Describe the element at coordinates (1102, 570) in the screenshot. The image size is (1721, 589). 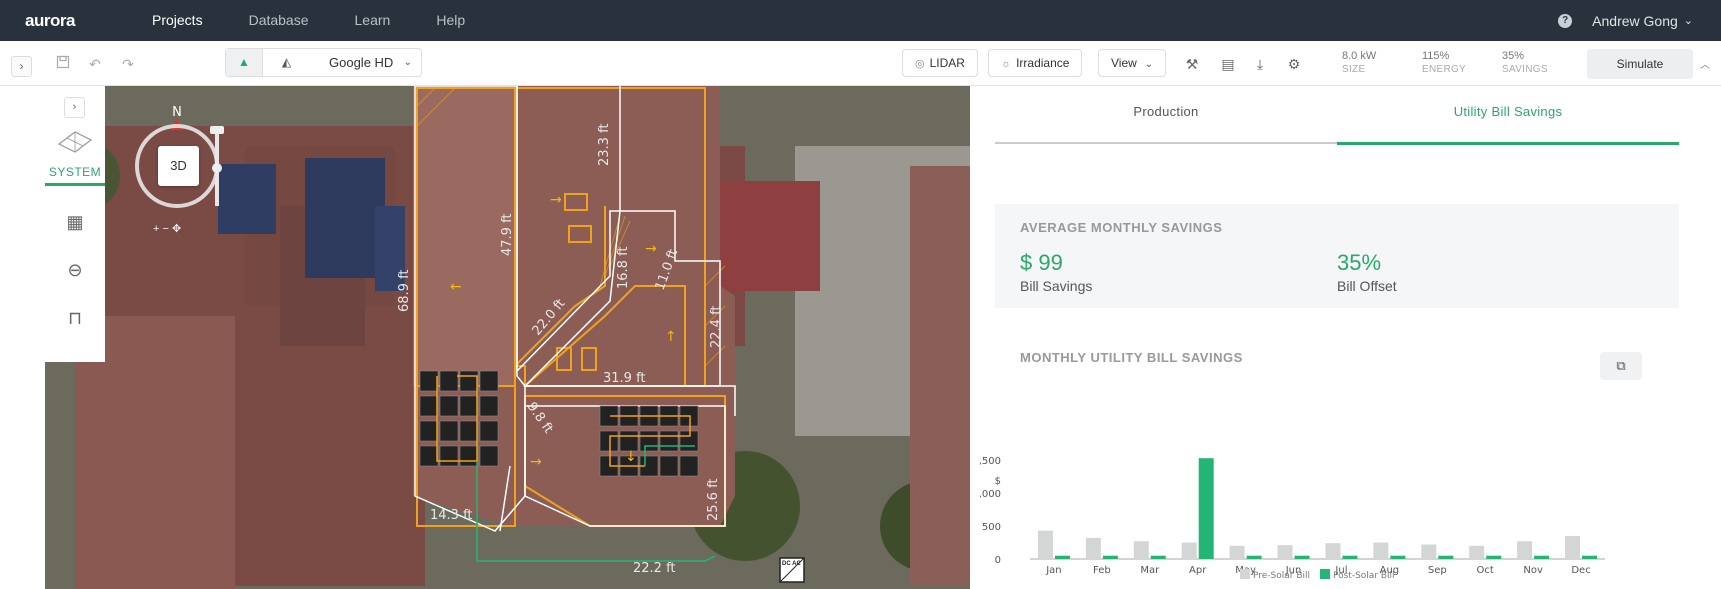
I see `x-tick-label: Feb` at that location.